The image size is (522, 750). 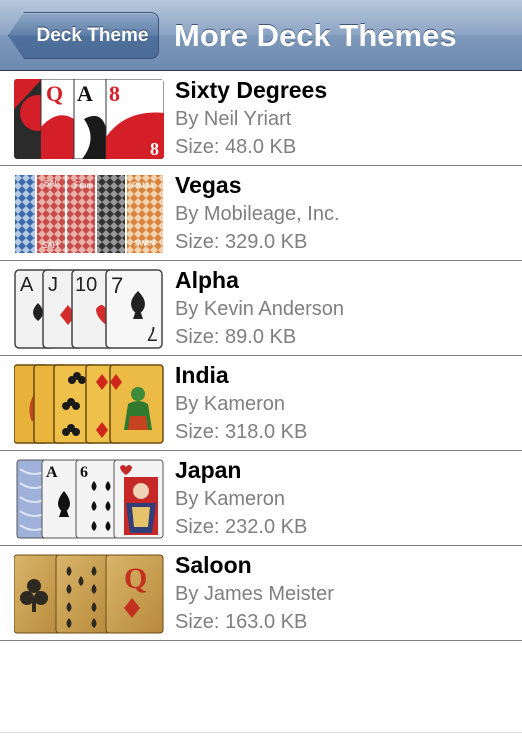 I want to click on card-rank-7-corner: 7, so click(x=152, y=333).